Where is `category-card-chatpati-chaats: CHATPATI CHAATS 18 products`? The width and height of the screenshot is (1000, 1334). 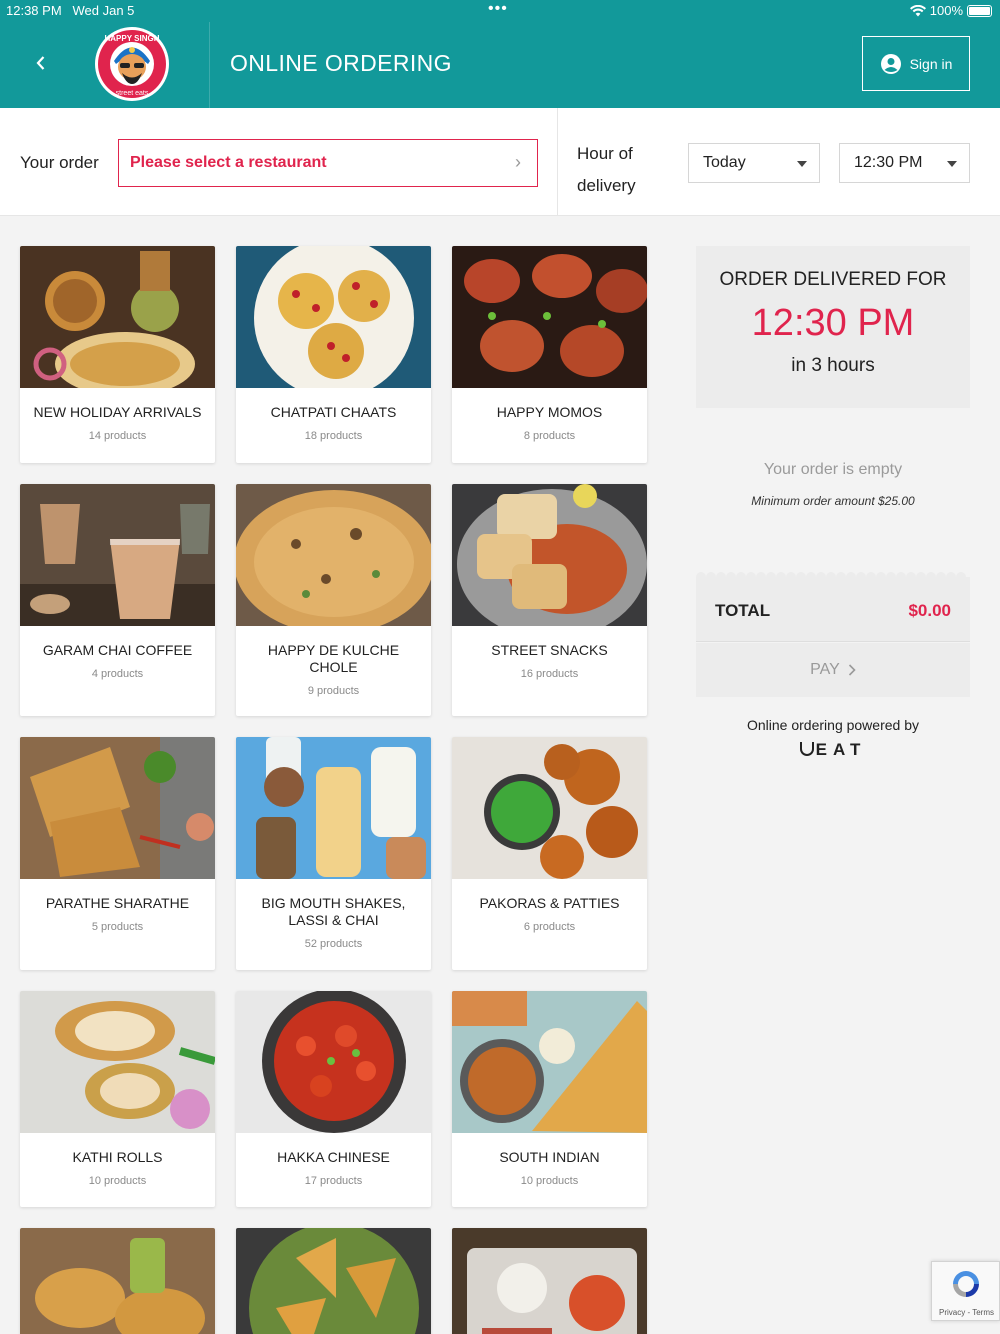
category-card-chatpati-chaats: CHATPATI CHAATS 18 products is located at coordinates (333, 354).